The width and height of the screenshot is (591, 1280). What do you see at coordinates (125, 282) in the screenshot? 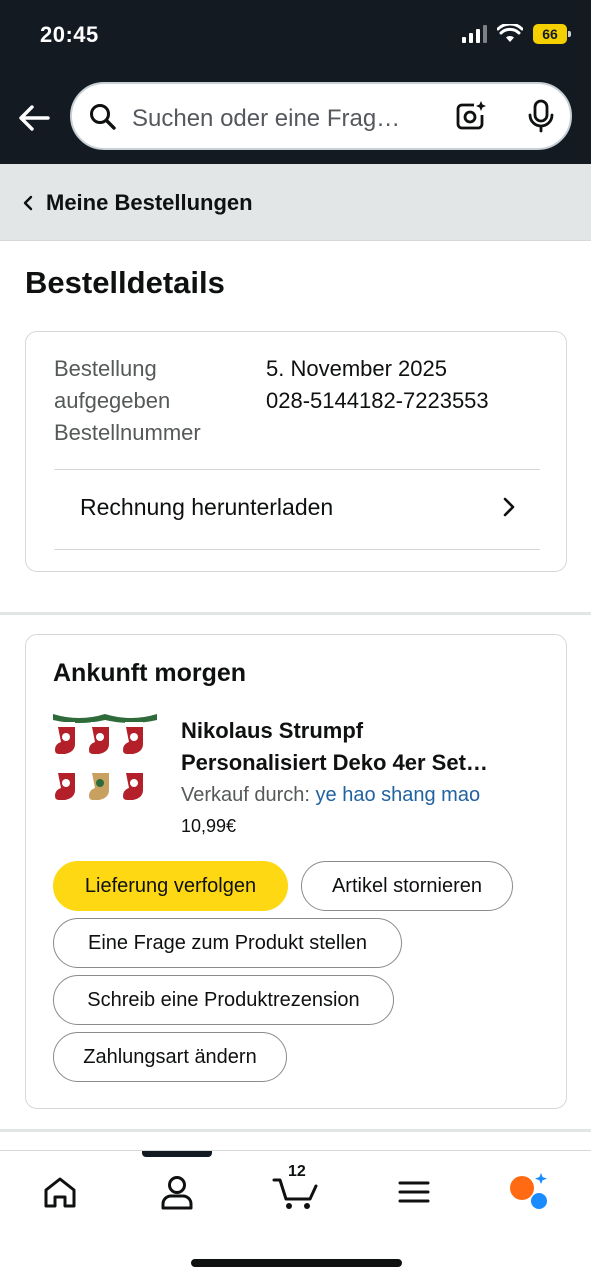
I see `page-title: Bestelldetails` at bounding box center [125, 282].